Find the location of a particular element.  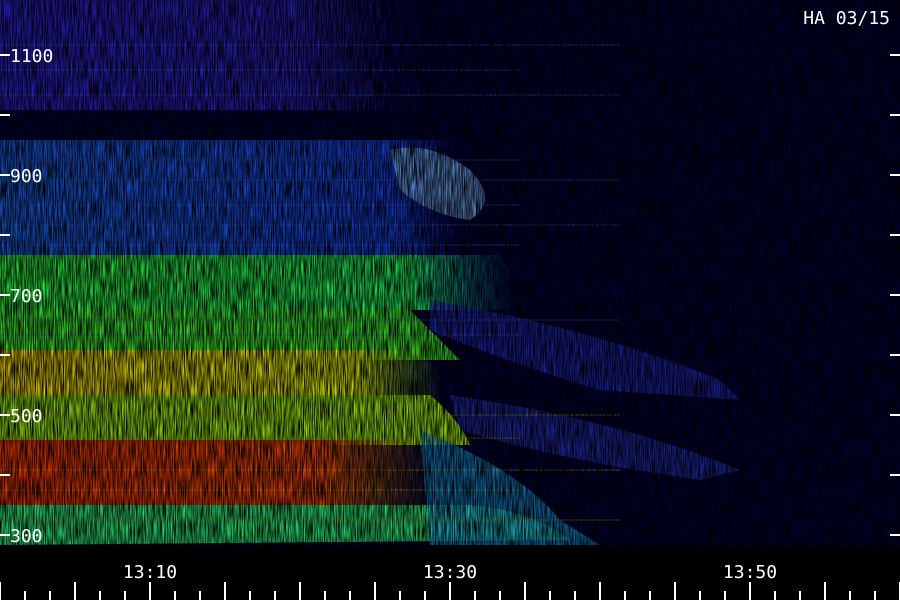

y-tick-label: 300 is located at coordinates (26, 536).